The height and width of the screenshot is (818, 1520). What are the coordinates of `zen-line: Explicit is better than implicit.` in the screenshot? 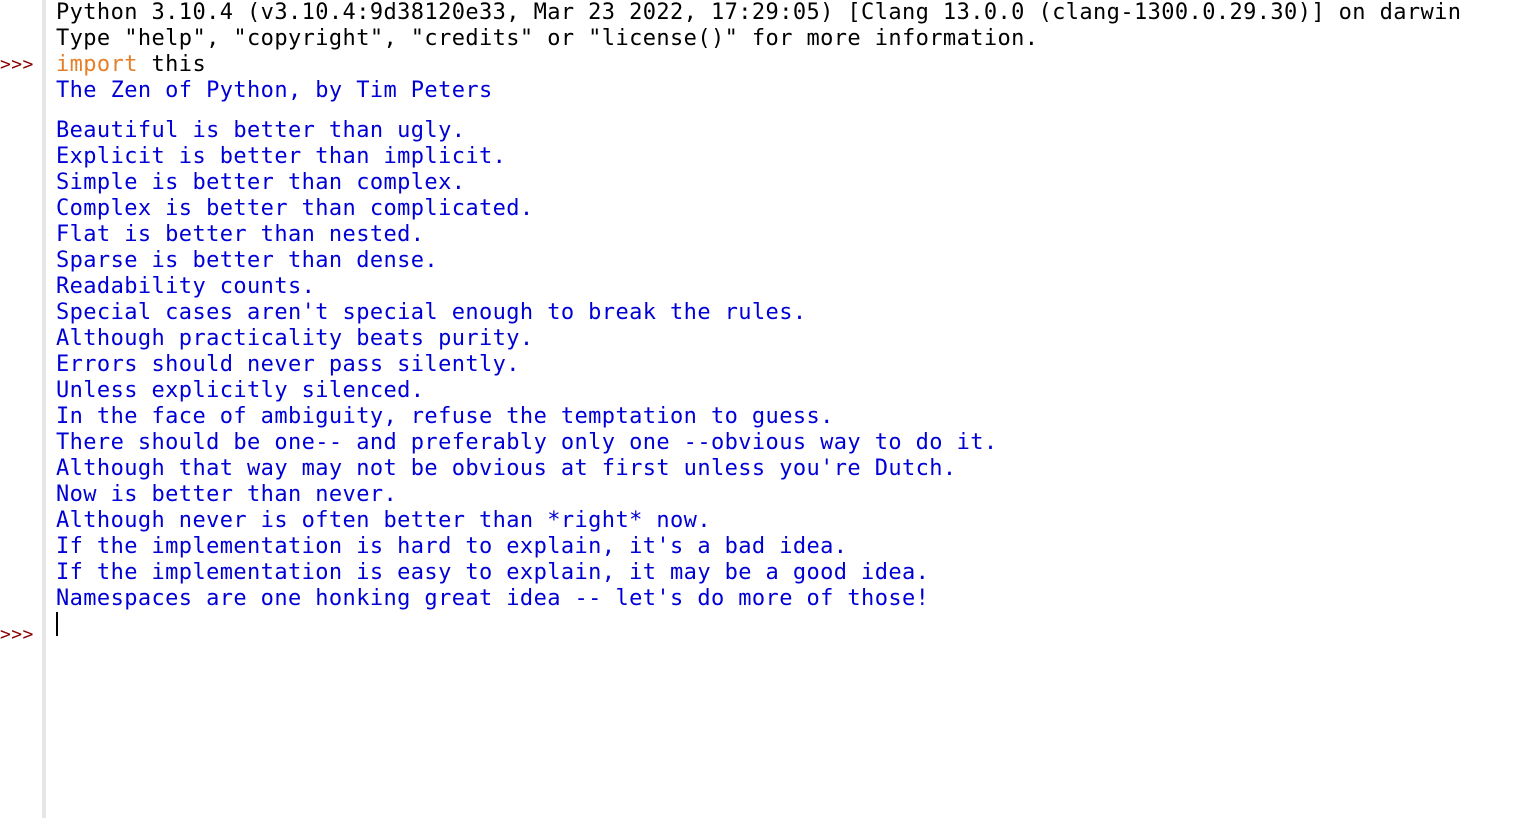 It's located at (281, 156).